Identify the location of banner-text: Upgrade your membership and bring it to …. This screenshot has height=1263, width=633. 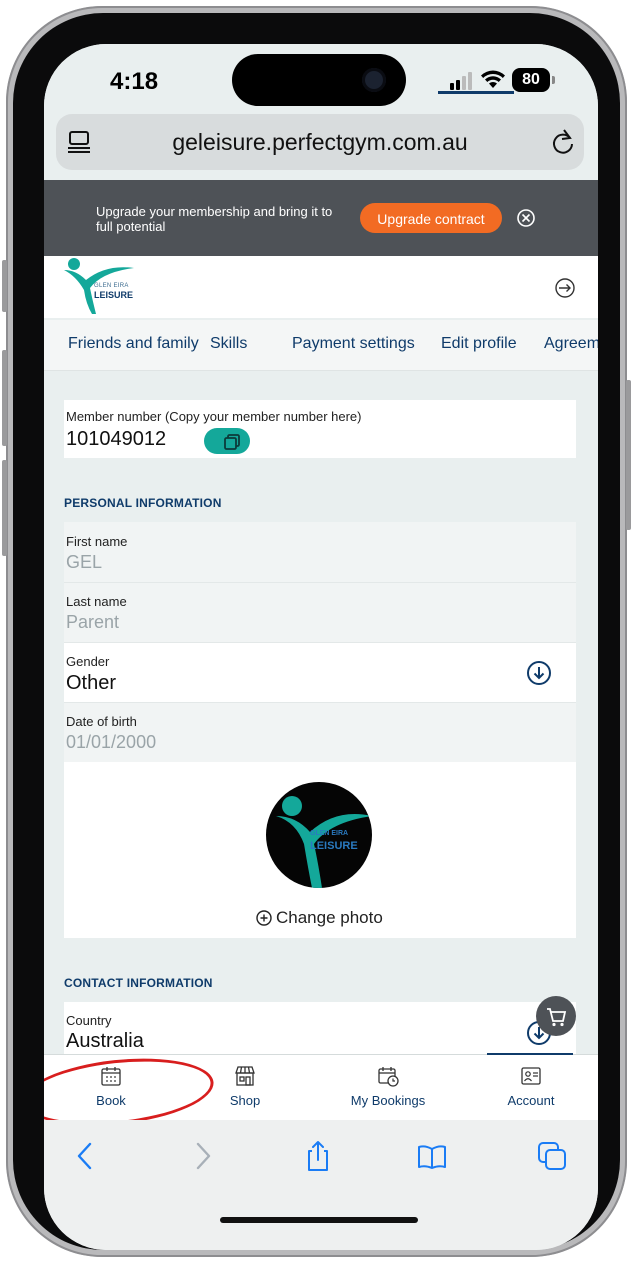
(214, 219).